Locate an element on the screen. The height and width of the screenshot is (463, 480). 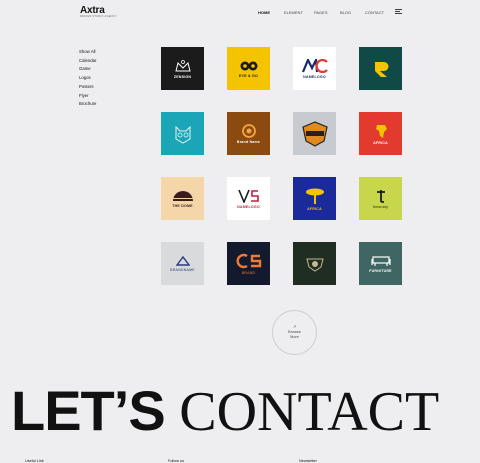
portfolio-tile-eye-go: EYE & GO is located at coordinates (248, 68).